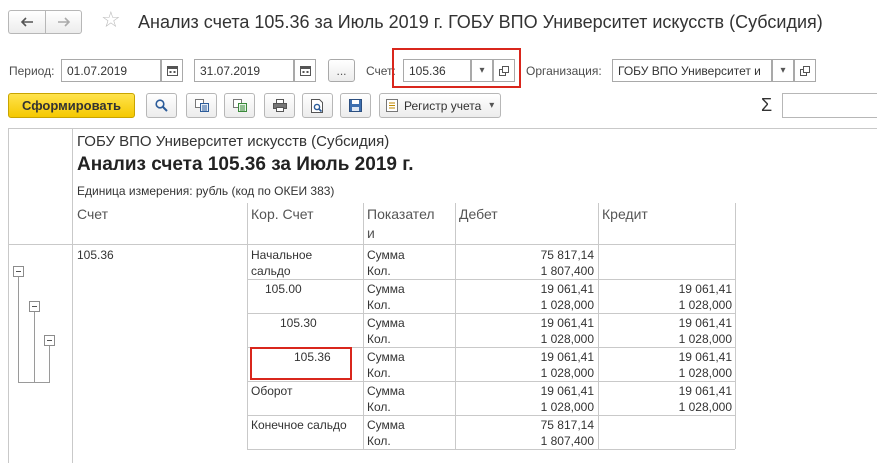 The width and height of the screenshot is (877, 463). I want to click on dropdown-icon: ▾, so click(492, 105).